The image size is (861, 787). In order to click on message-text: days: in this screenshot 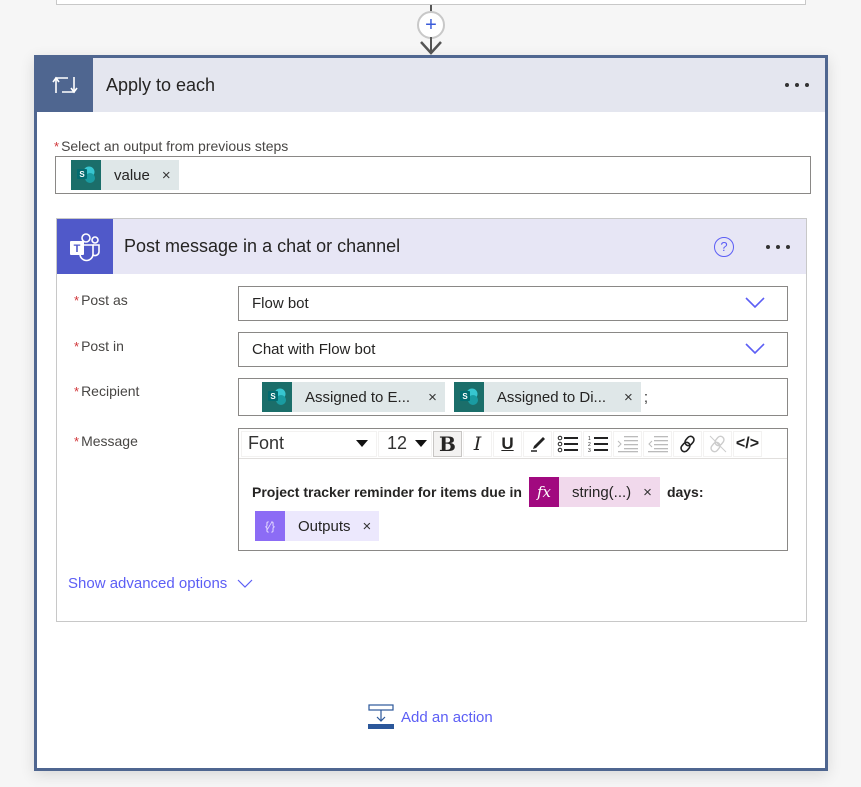, I will do `click(685, 491)`.